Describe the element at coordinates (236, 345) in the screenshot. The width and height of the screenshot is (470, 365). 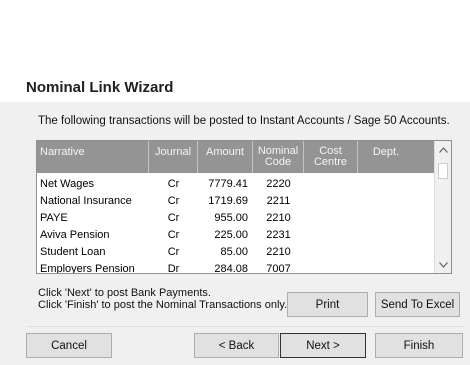
I see `back-button: < Back` at that location.